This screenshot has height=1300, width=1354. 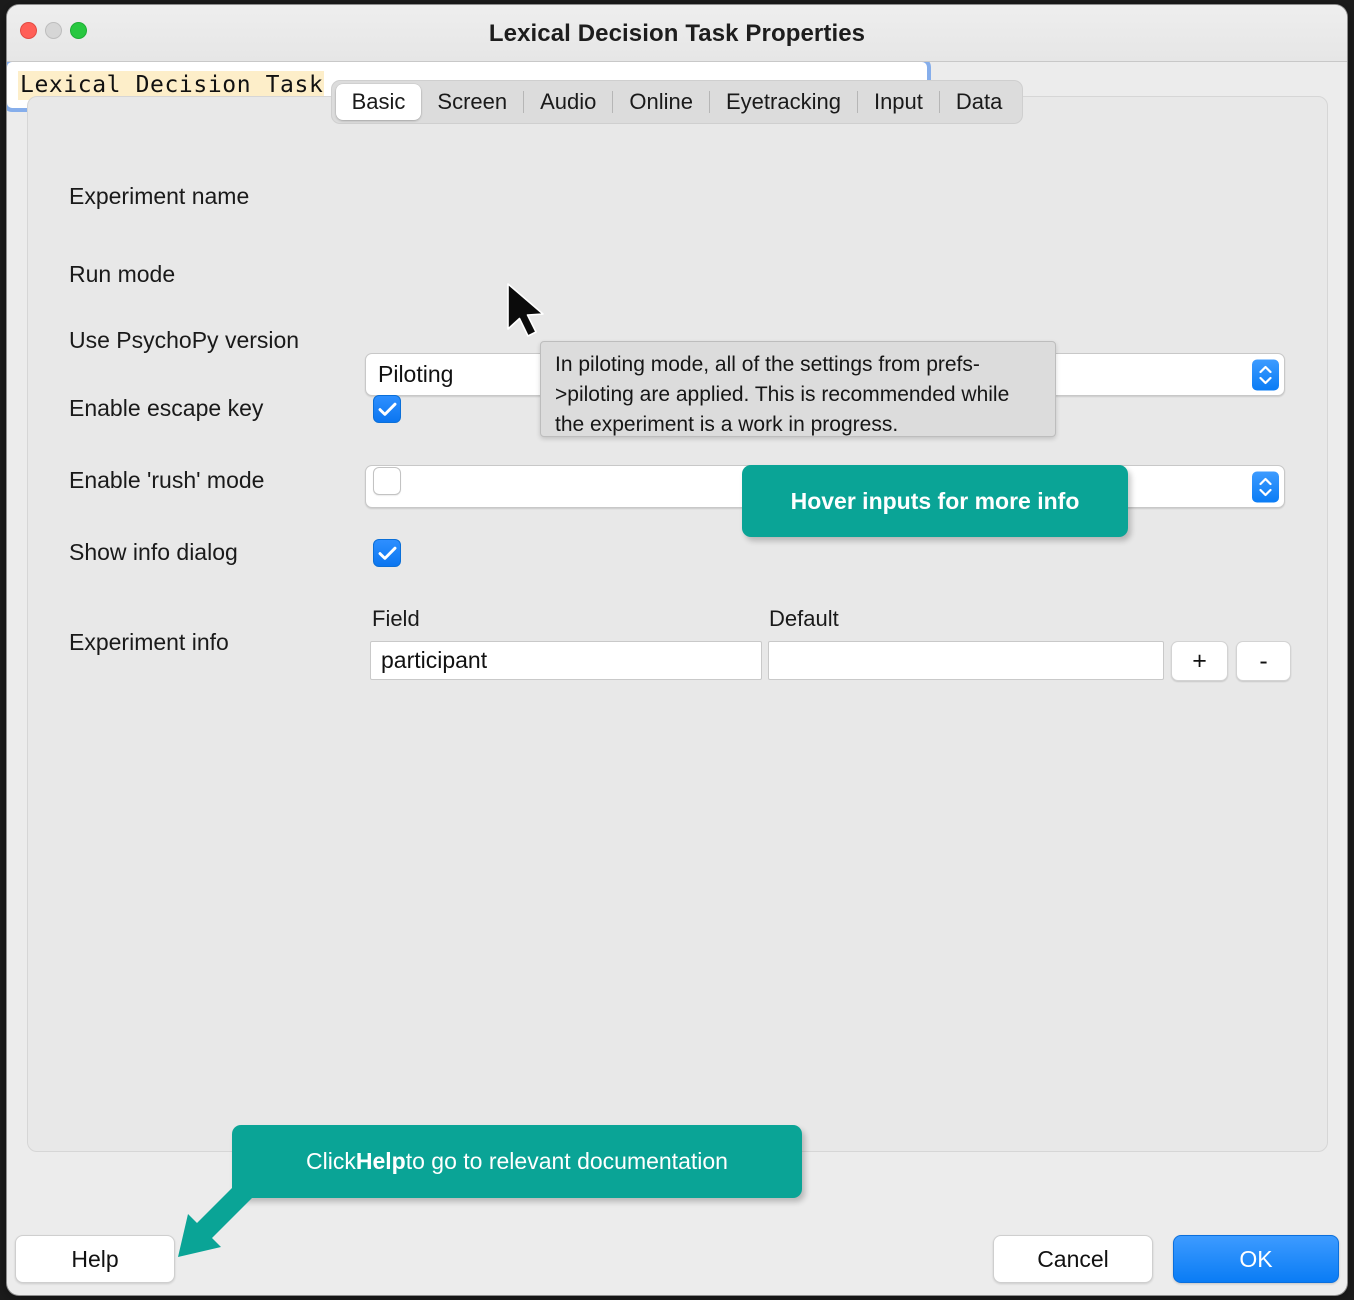 What do you see at coordinates (416, 374) in the screenshot?
I see `run-mode-value: Piloting` at bounding box center [416, 374].